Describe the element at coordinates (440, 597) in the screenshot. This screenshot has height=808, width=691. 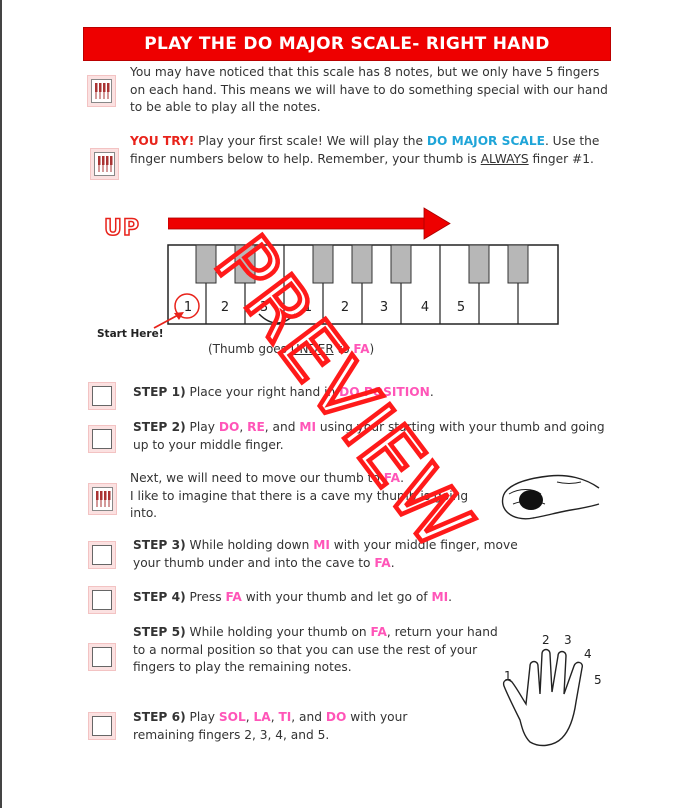
I see `step-4-n2: MI` at that location.